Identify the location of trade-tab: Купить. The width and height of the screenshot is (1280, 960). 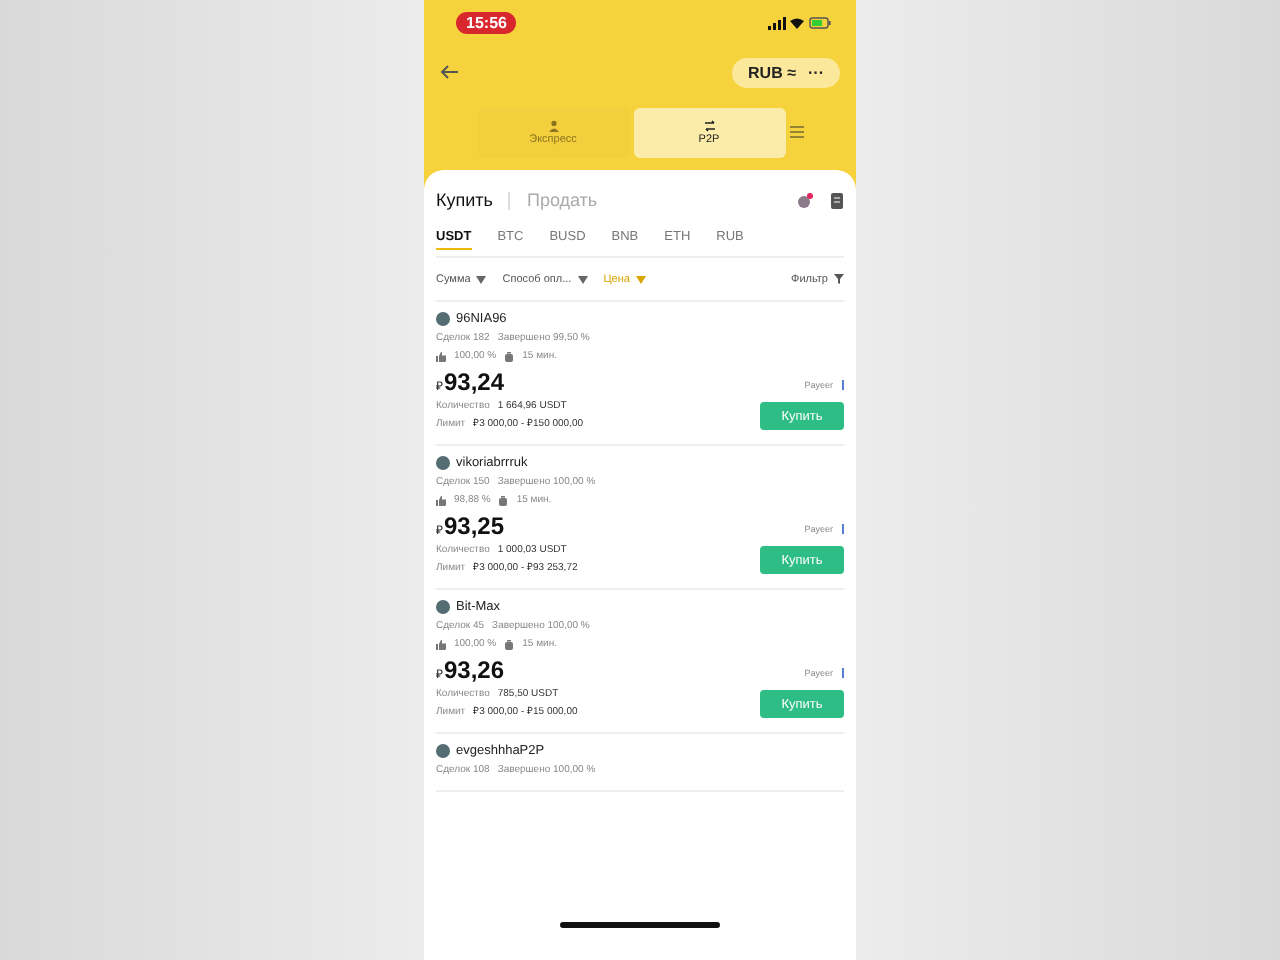
(464, 200).